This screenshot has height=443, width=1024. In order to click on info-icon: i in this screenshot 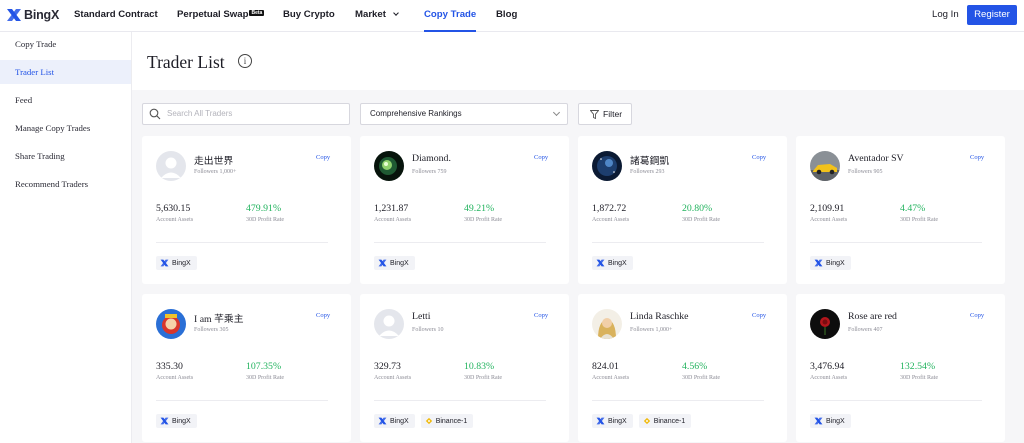, I will do `click(245, 61)`.